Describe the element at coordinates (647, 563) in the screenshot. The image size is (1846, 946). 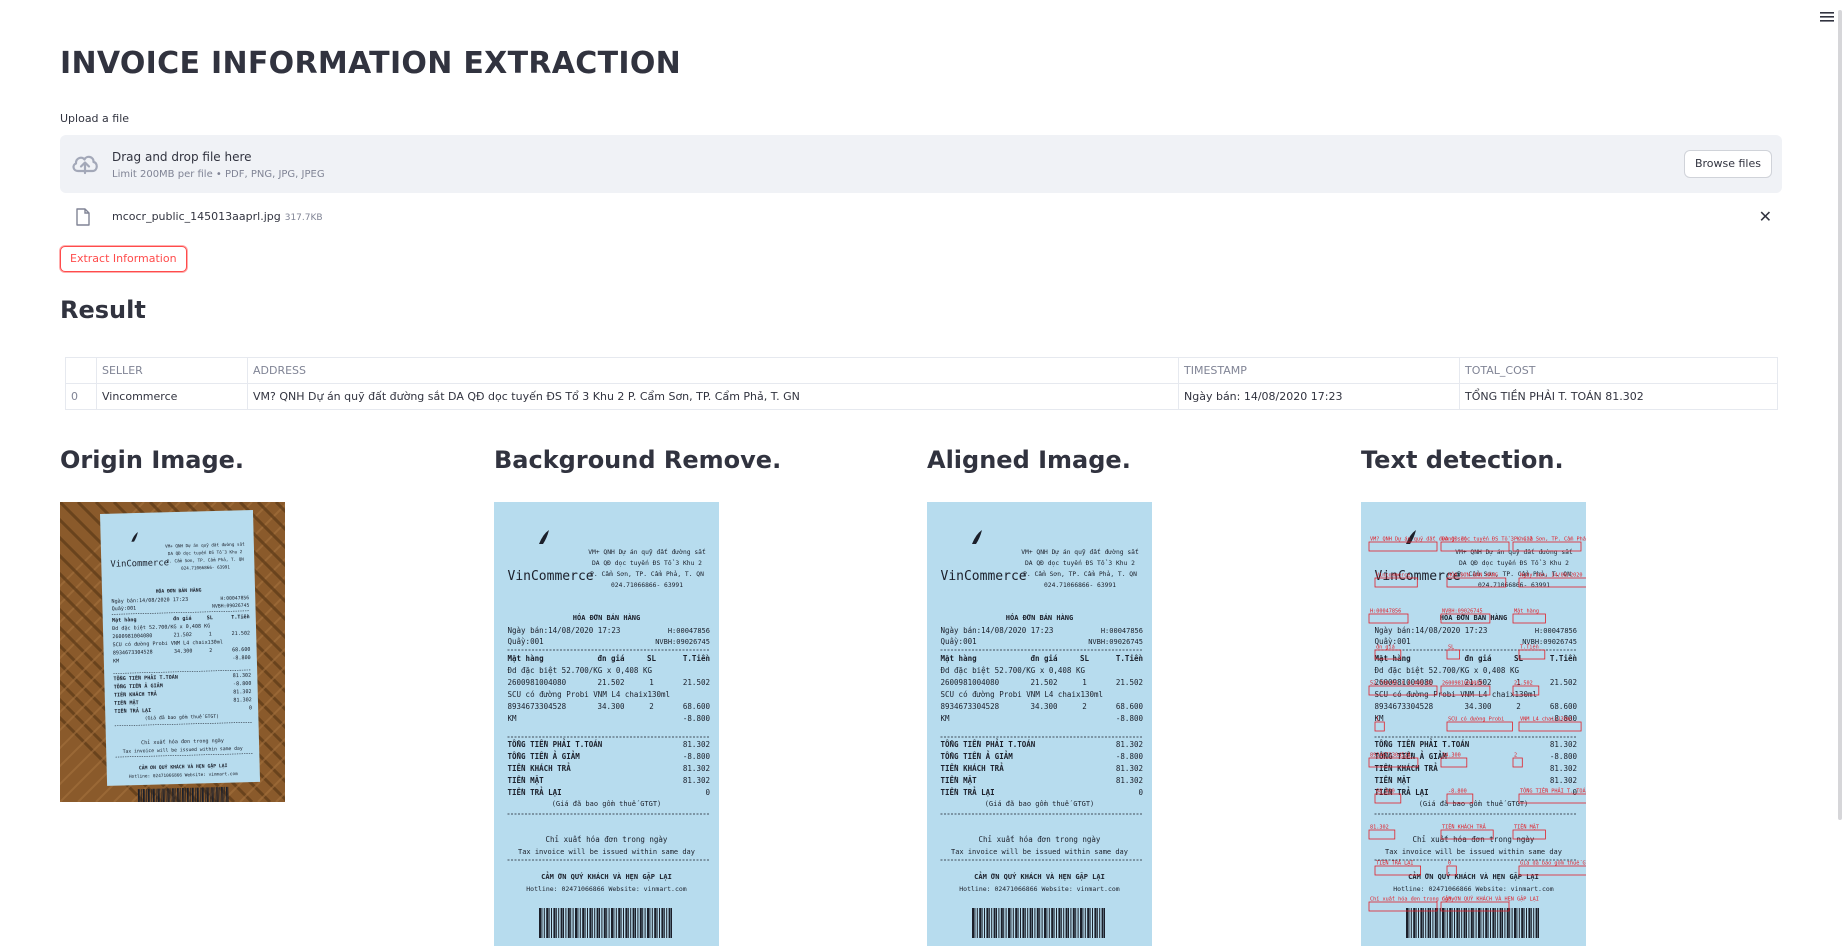
I see `store-line: DA QĐ dọc tuyến ĐS Tổ 3 Khu 2` at that location.